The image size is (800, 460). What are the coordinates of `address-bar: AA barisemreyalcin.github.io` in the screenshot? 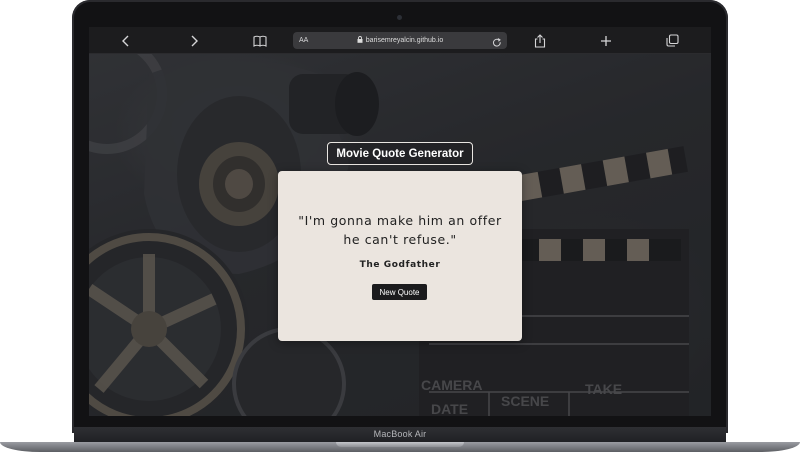 It's located at (400, 40).